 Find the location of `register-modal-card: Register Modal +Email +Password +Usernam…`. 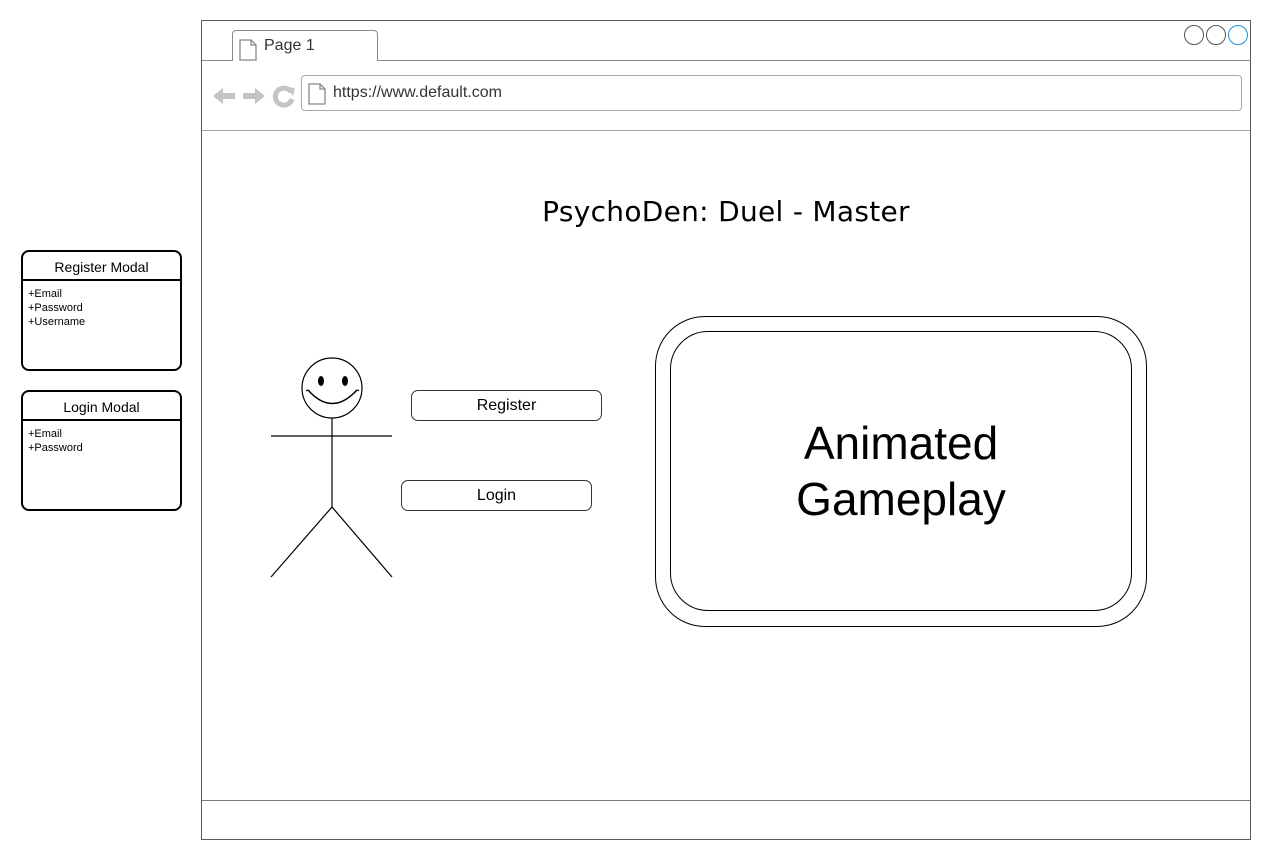

register-modal-card: Register Modal +Email +Password +Usernam… is located at coordinates (101, 310).